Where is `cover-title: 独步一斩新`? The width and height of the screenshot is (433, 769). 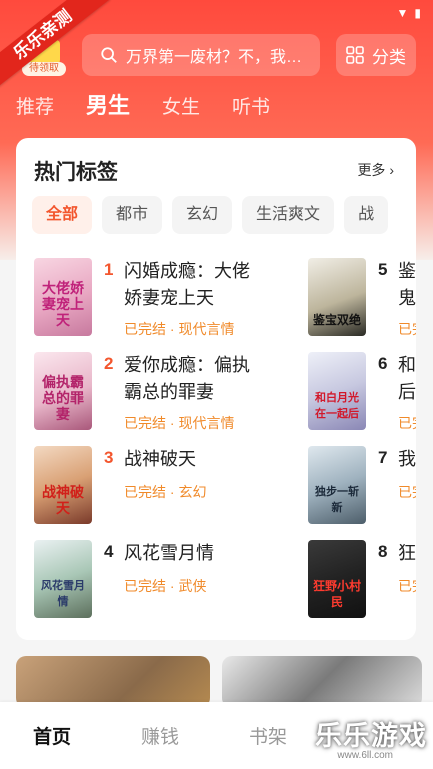 cover-title: 独步一斩新 is located at coordinates (337, 500).